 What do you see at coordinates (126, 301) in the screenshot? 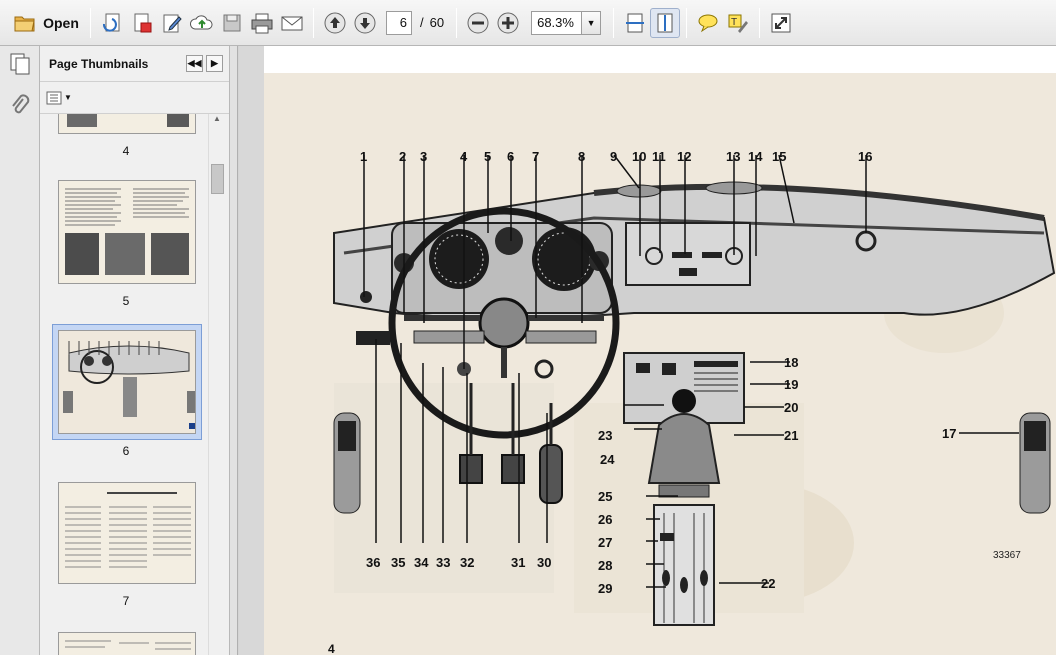
I see `thumbnail-label: 5` at bounding box center [126, 301].